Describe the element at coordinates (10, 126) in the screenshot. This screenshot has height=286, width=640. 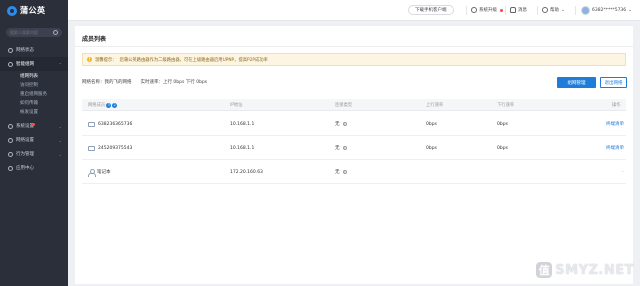
I see `system-settings-icon` at that location.